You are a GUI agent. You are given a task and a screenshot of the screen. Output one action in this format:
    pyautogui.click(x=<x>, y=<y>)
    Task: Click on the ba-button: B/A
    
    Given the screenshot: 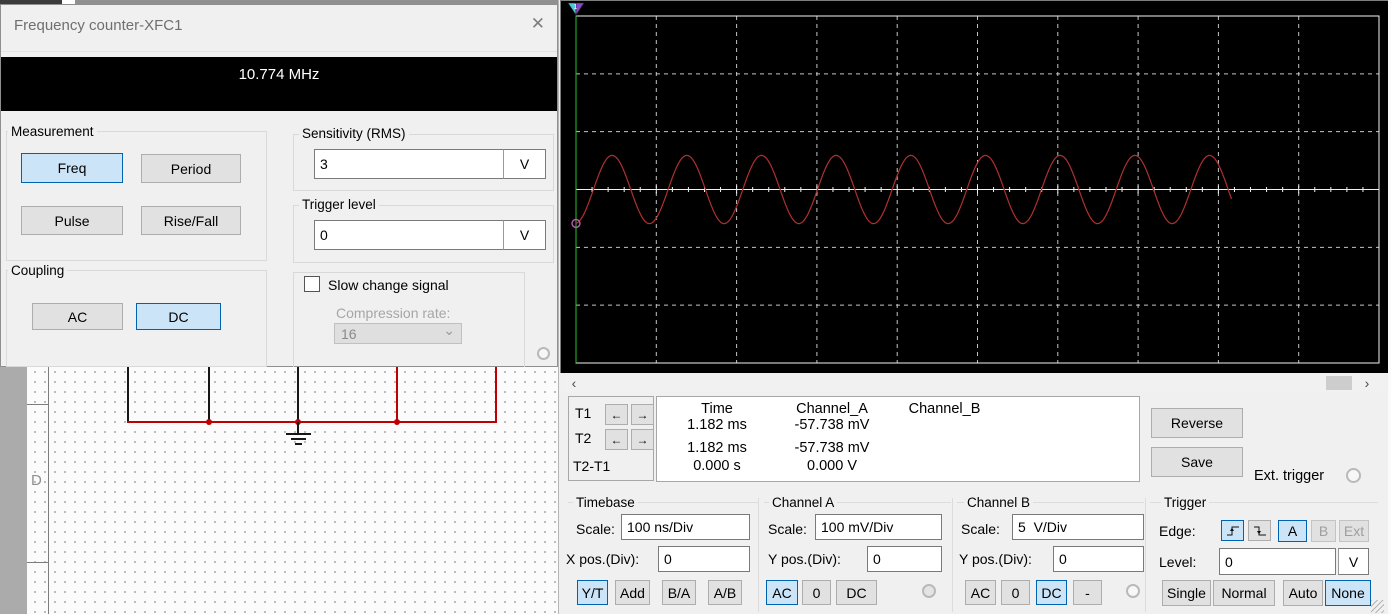 What is the action you would take?
    pyautogui.click(x=679, y=592)
    